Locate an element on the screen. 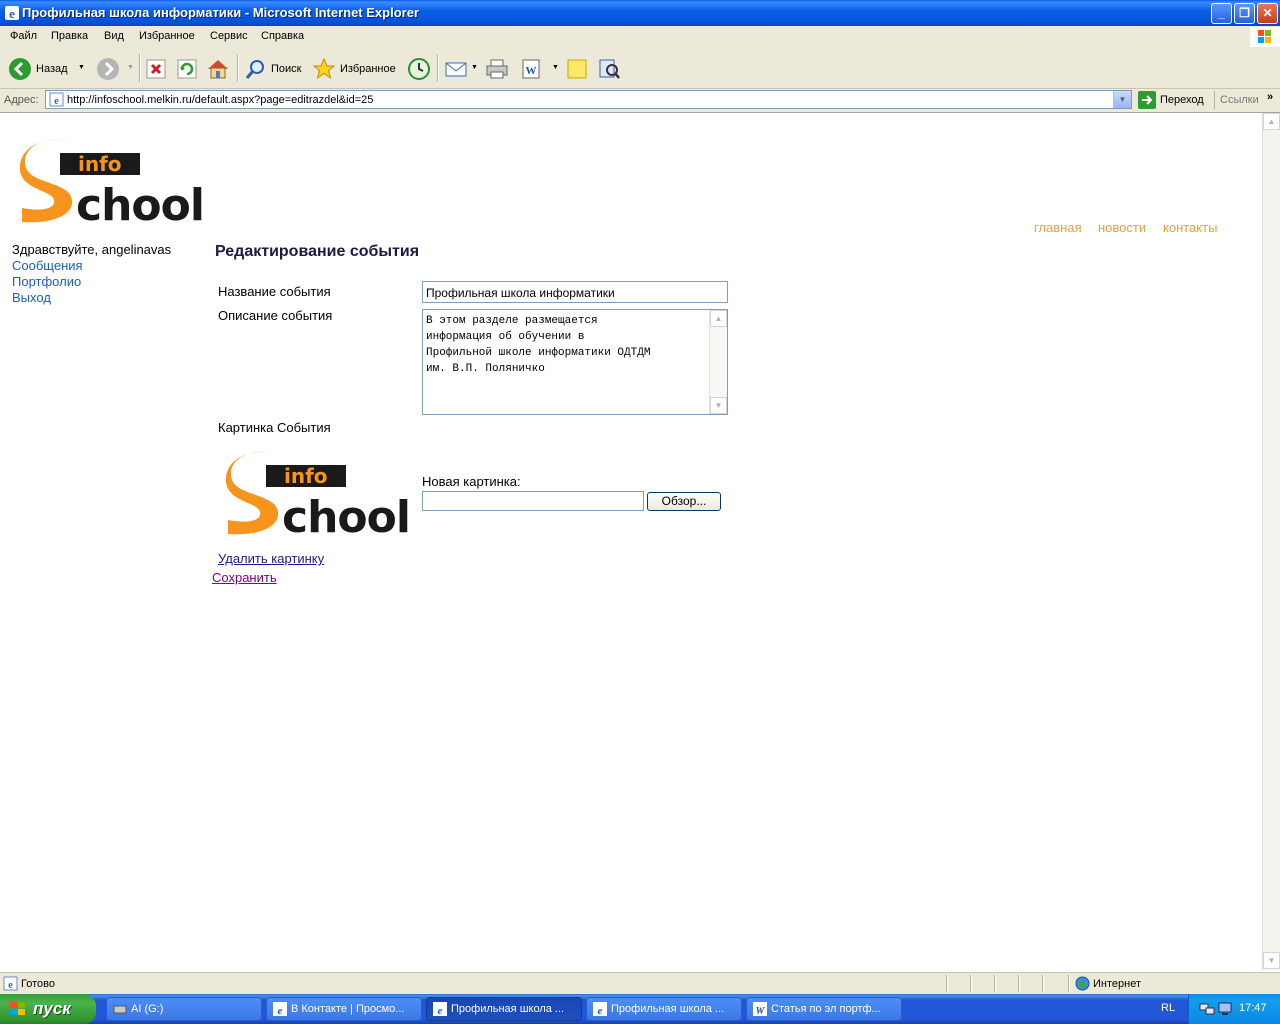 The width and height of the screenshot is (1280, 1024). nav-home: главная is located at coordinates (1058, 227).